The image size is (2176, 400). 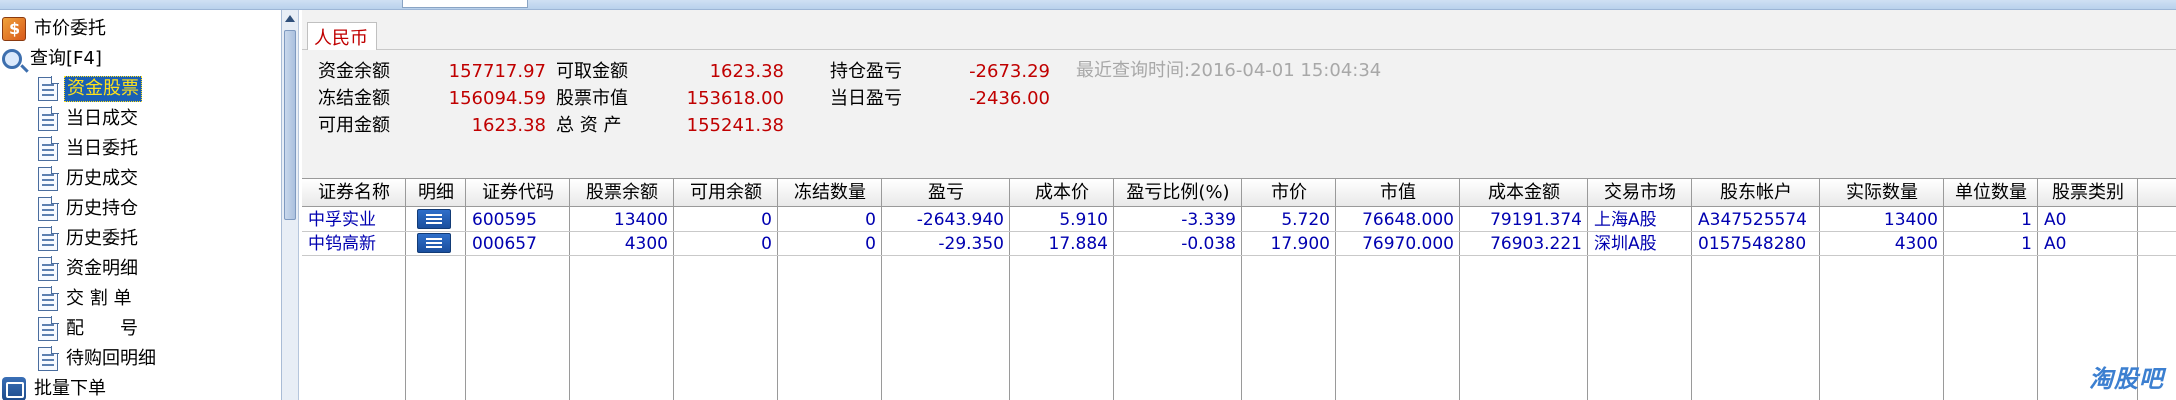 I want to click on summary-value: -2673.29, so click(x=1009, y=71).